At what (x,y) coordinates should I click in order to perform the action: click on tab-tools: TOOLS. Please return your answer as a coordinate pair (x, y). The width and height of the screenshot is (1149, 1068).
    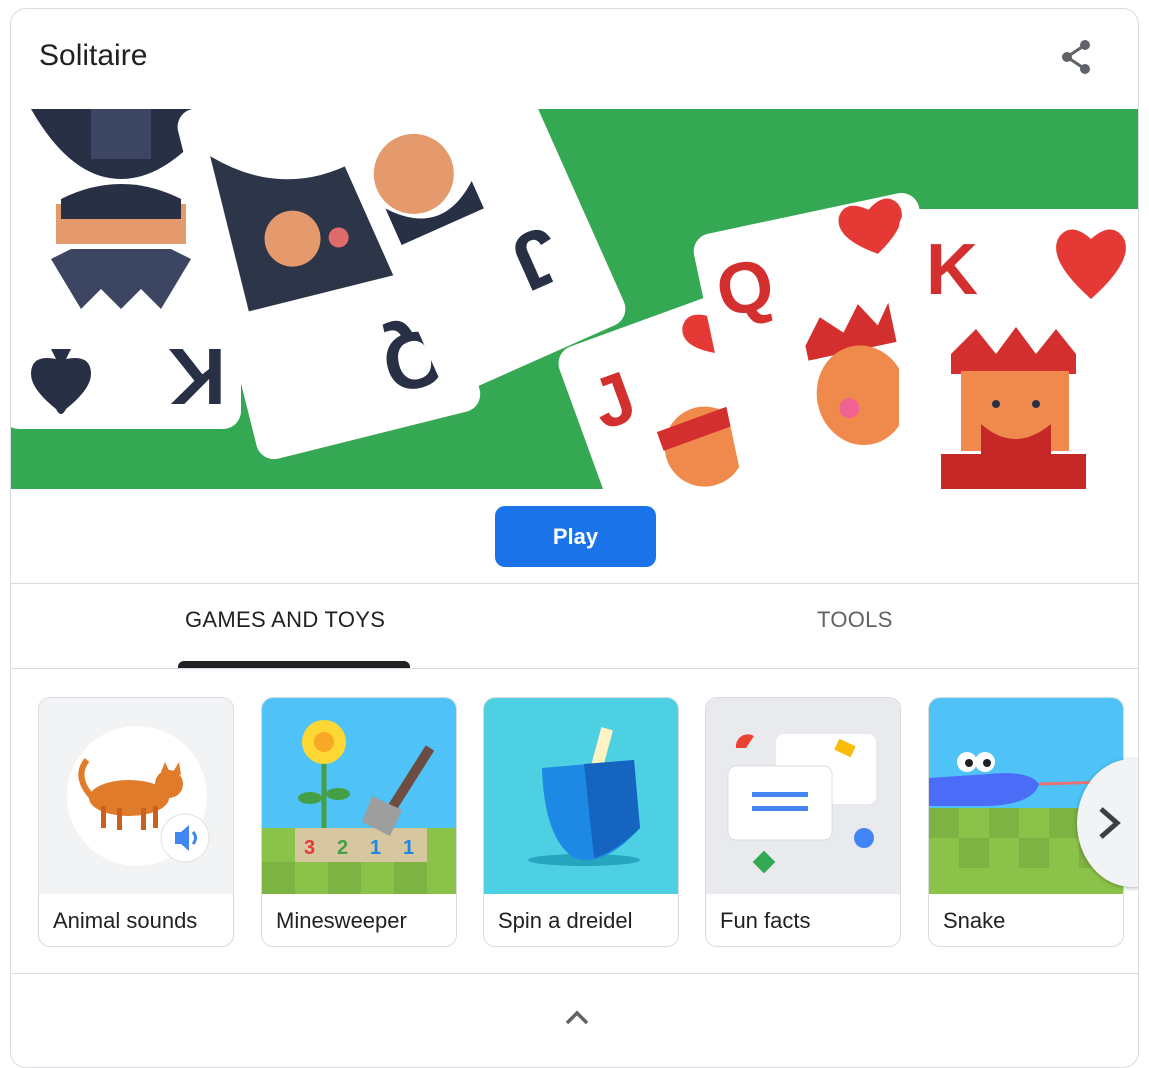
    Looking at the image, I should click on (855, 620).